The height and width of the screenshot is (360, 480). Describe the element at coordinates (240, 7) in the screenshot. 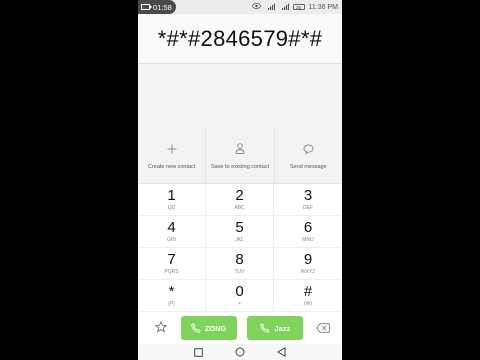

I see `status-bar: 01:58 25 11:36 PM` at that location.